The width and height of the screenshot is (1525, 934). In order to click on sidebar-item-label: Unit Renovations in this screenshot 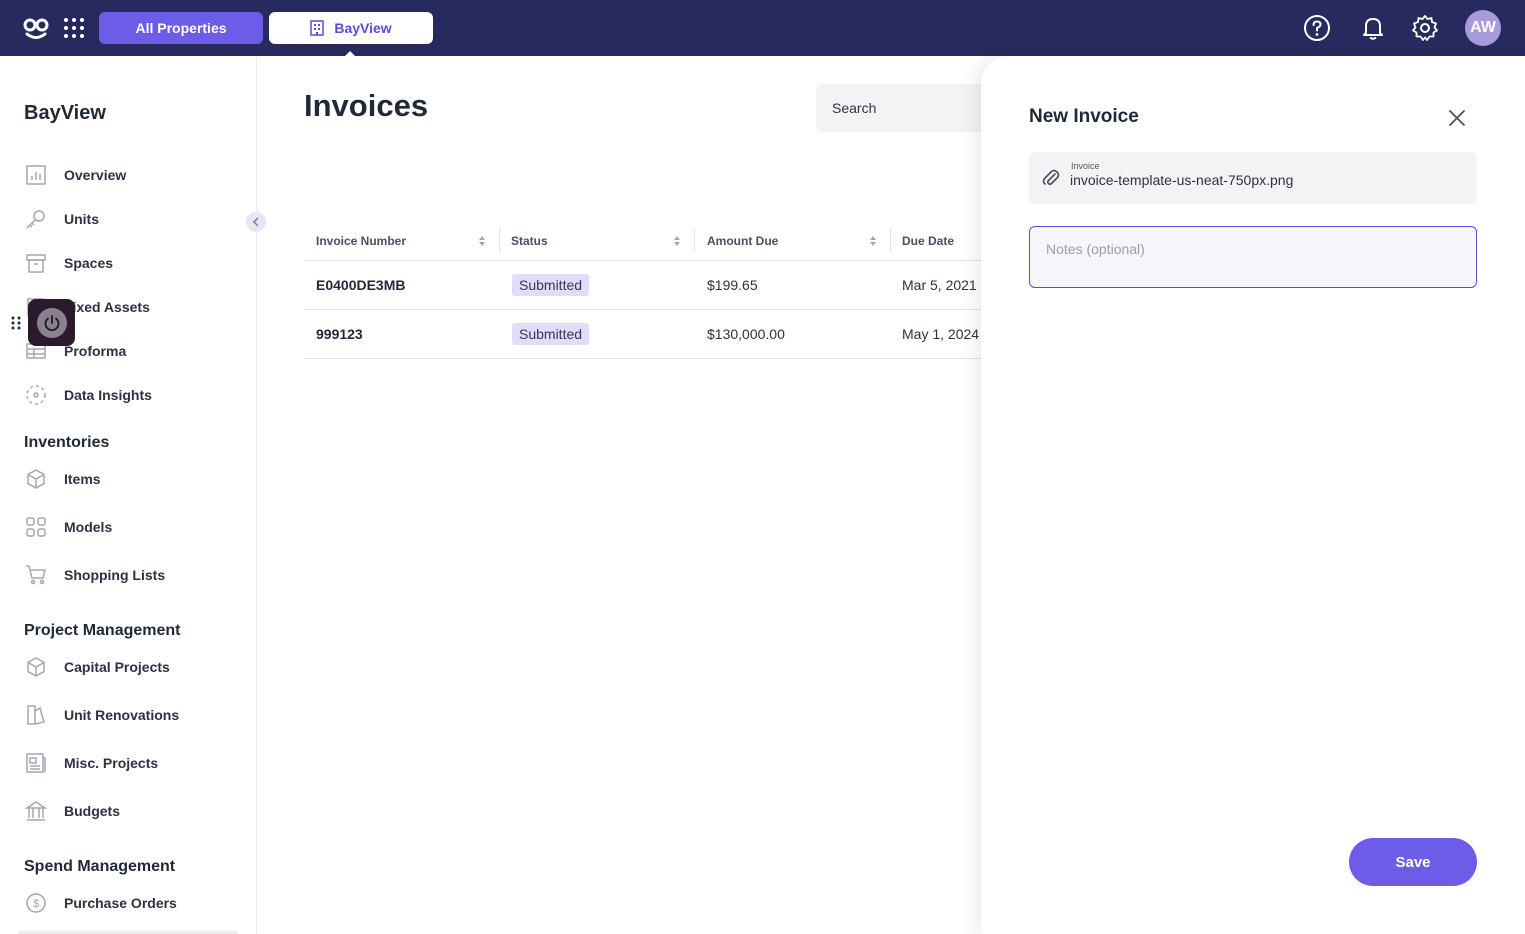, I will do `click(122, 715)`.